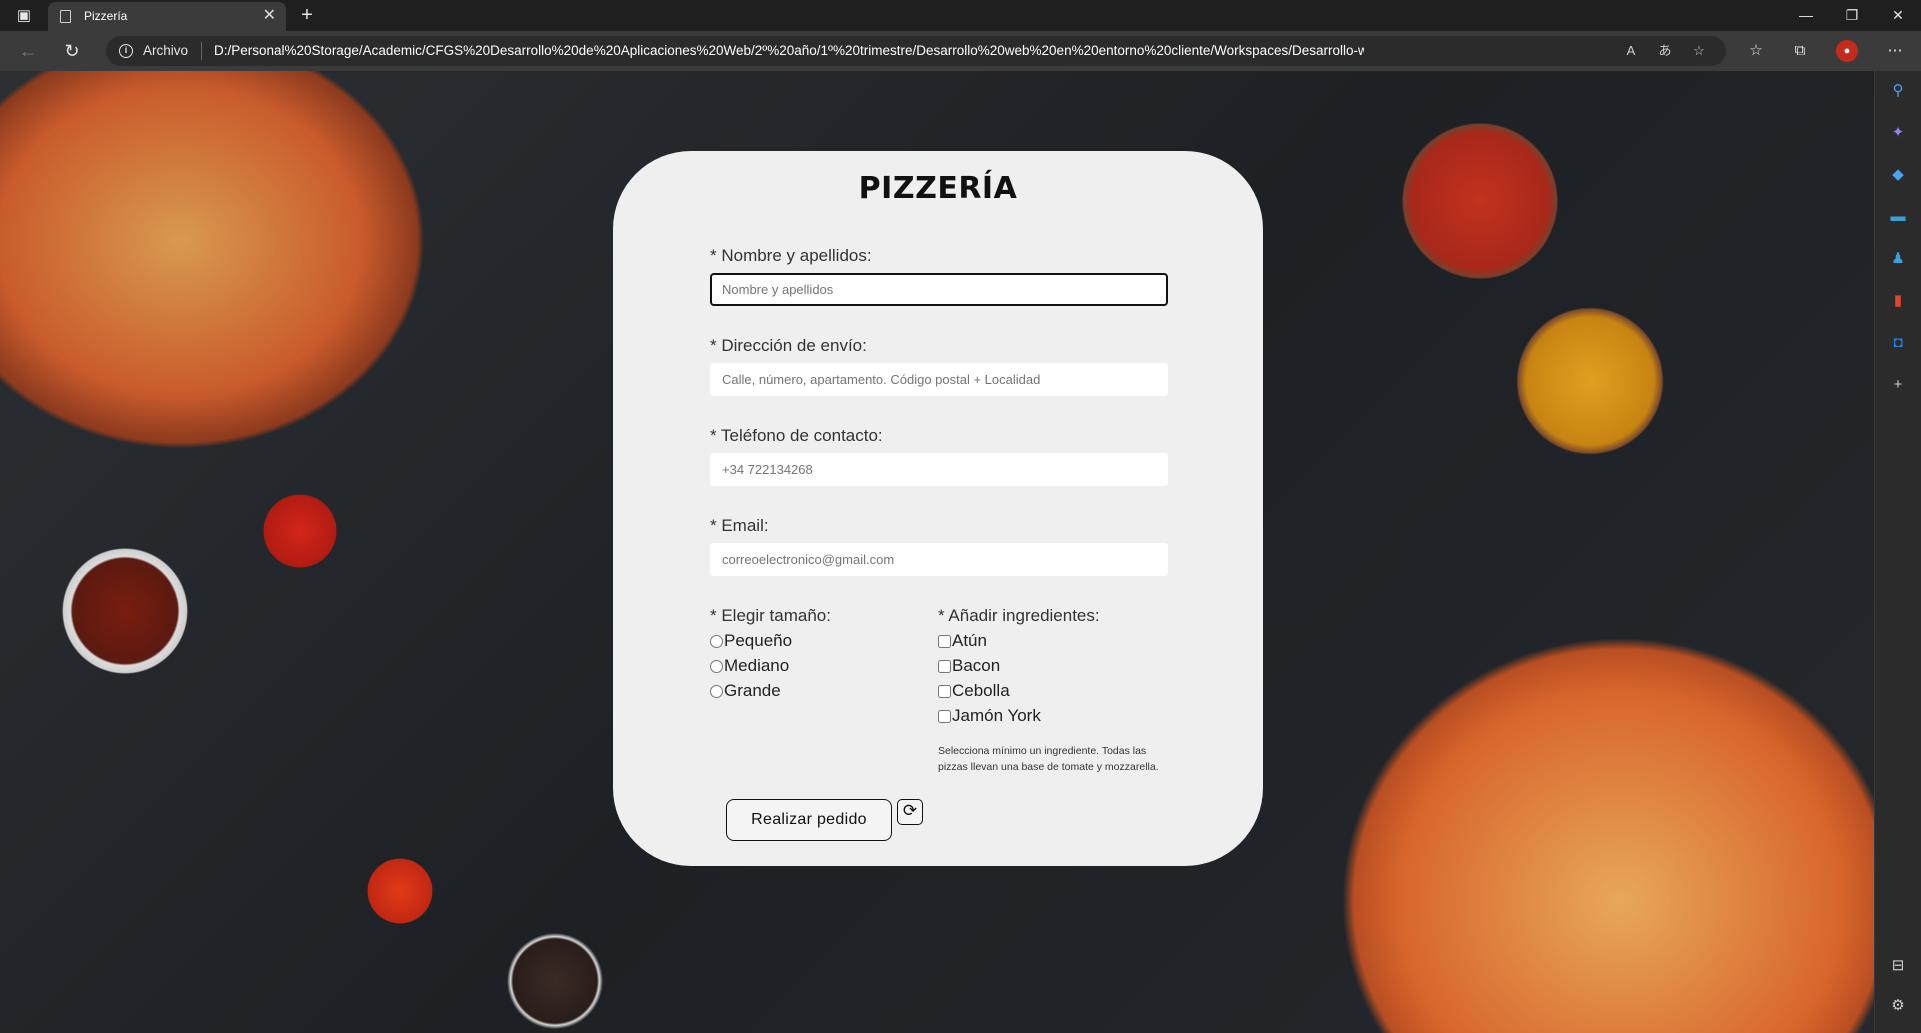 Image resolution: width=1921 pixels, height=1033 pixels. Describe the element at coordinates (938, 188) in the screenshot. I see `page-title: PIZZERÍA` at that location.